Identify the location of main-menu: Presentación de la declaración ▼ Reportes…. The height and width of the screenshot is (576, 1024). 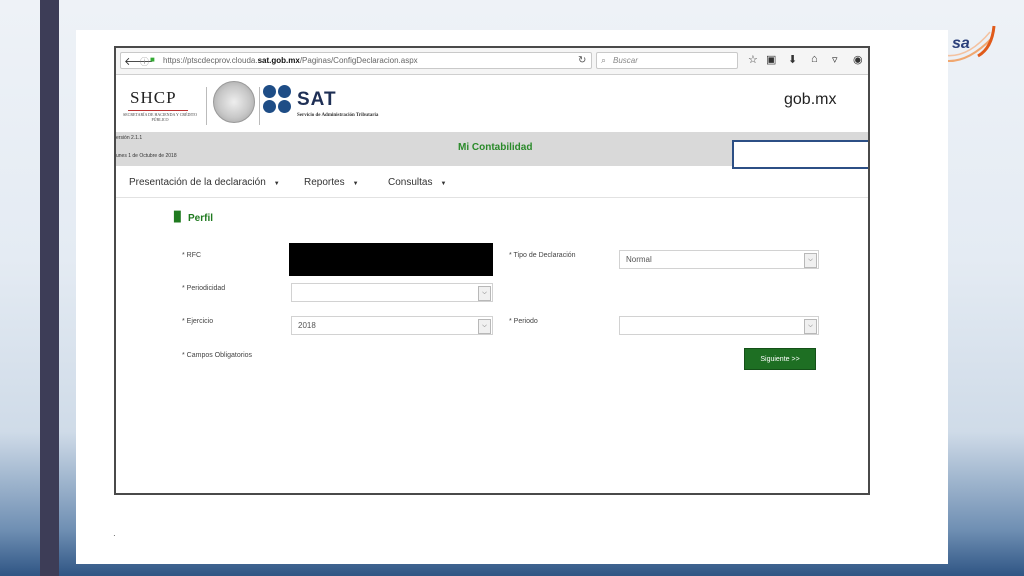
(492, 183).